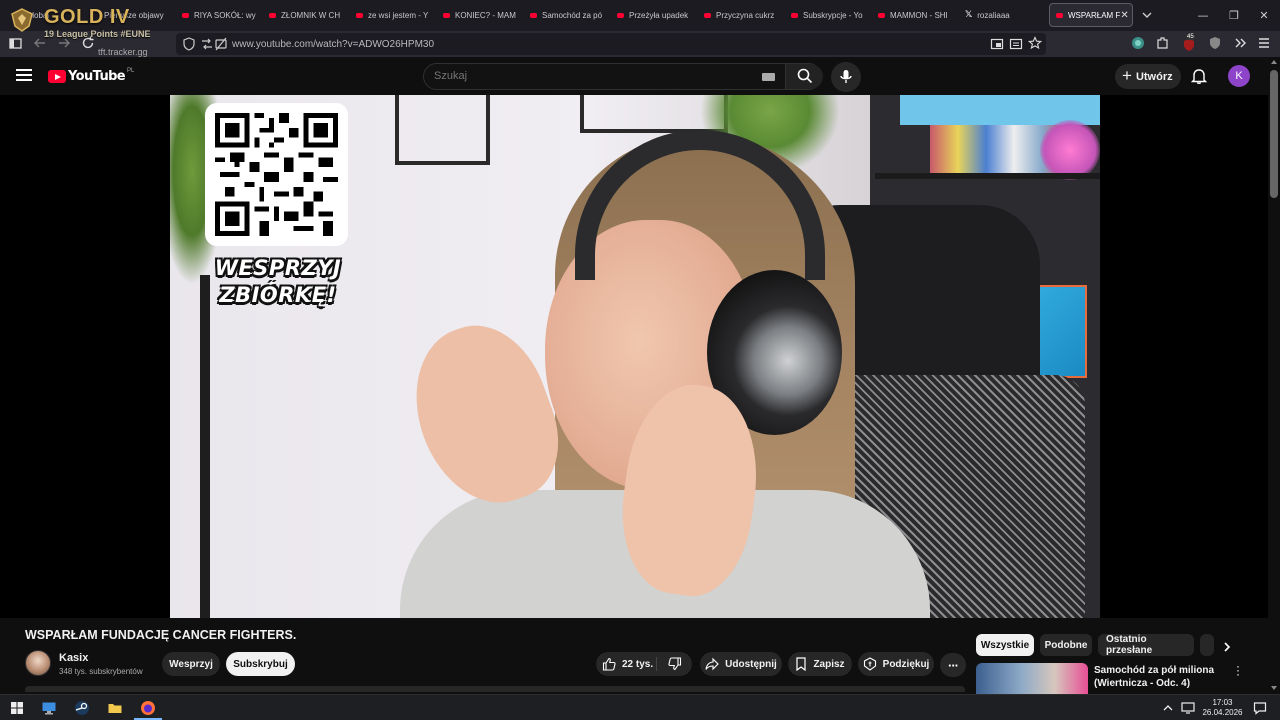  I want to click on youtube-logo: YouTube PL, so click(91, 75).